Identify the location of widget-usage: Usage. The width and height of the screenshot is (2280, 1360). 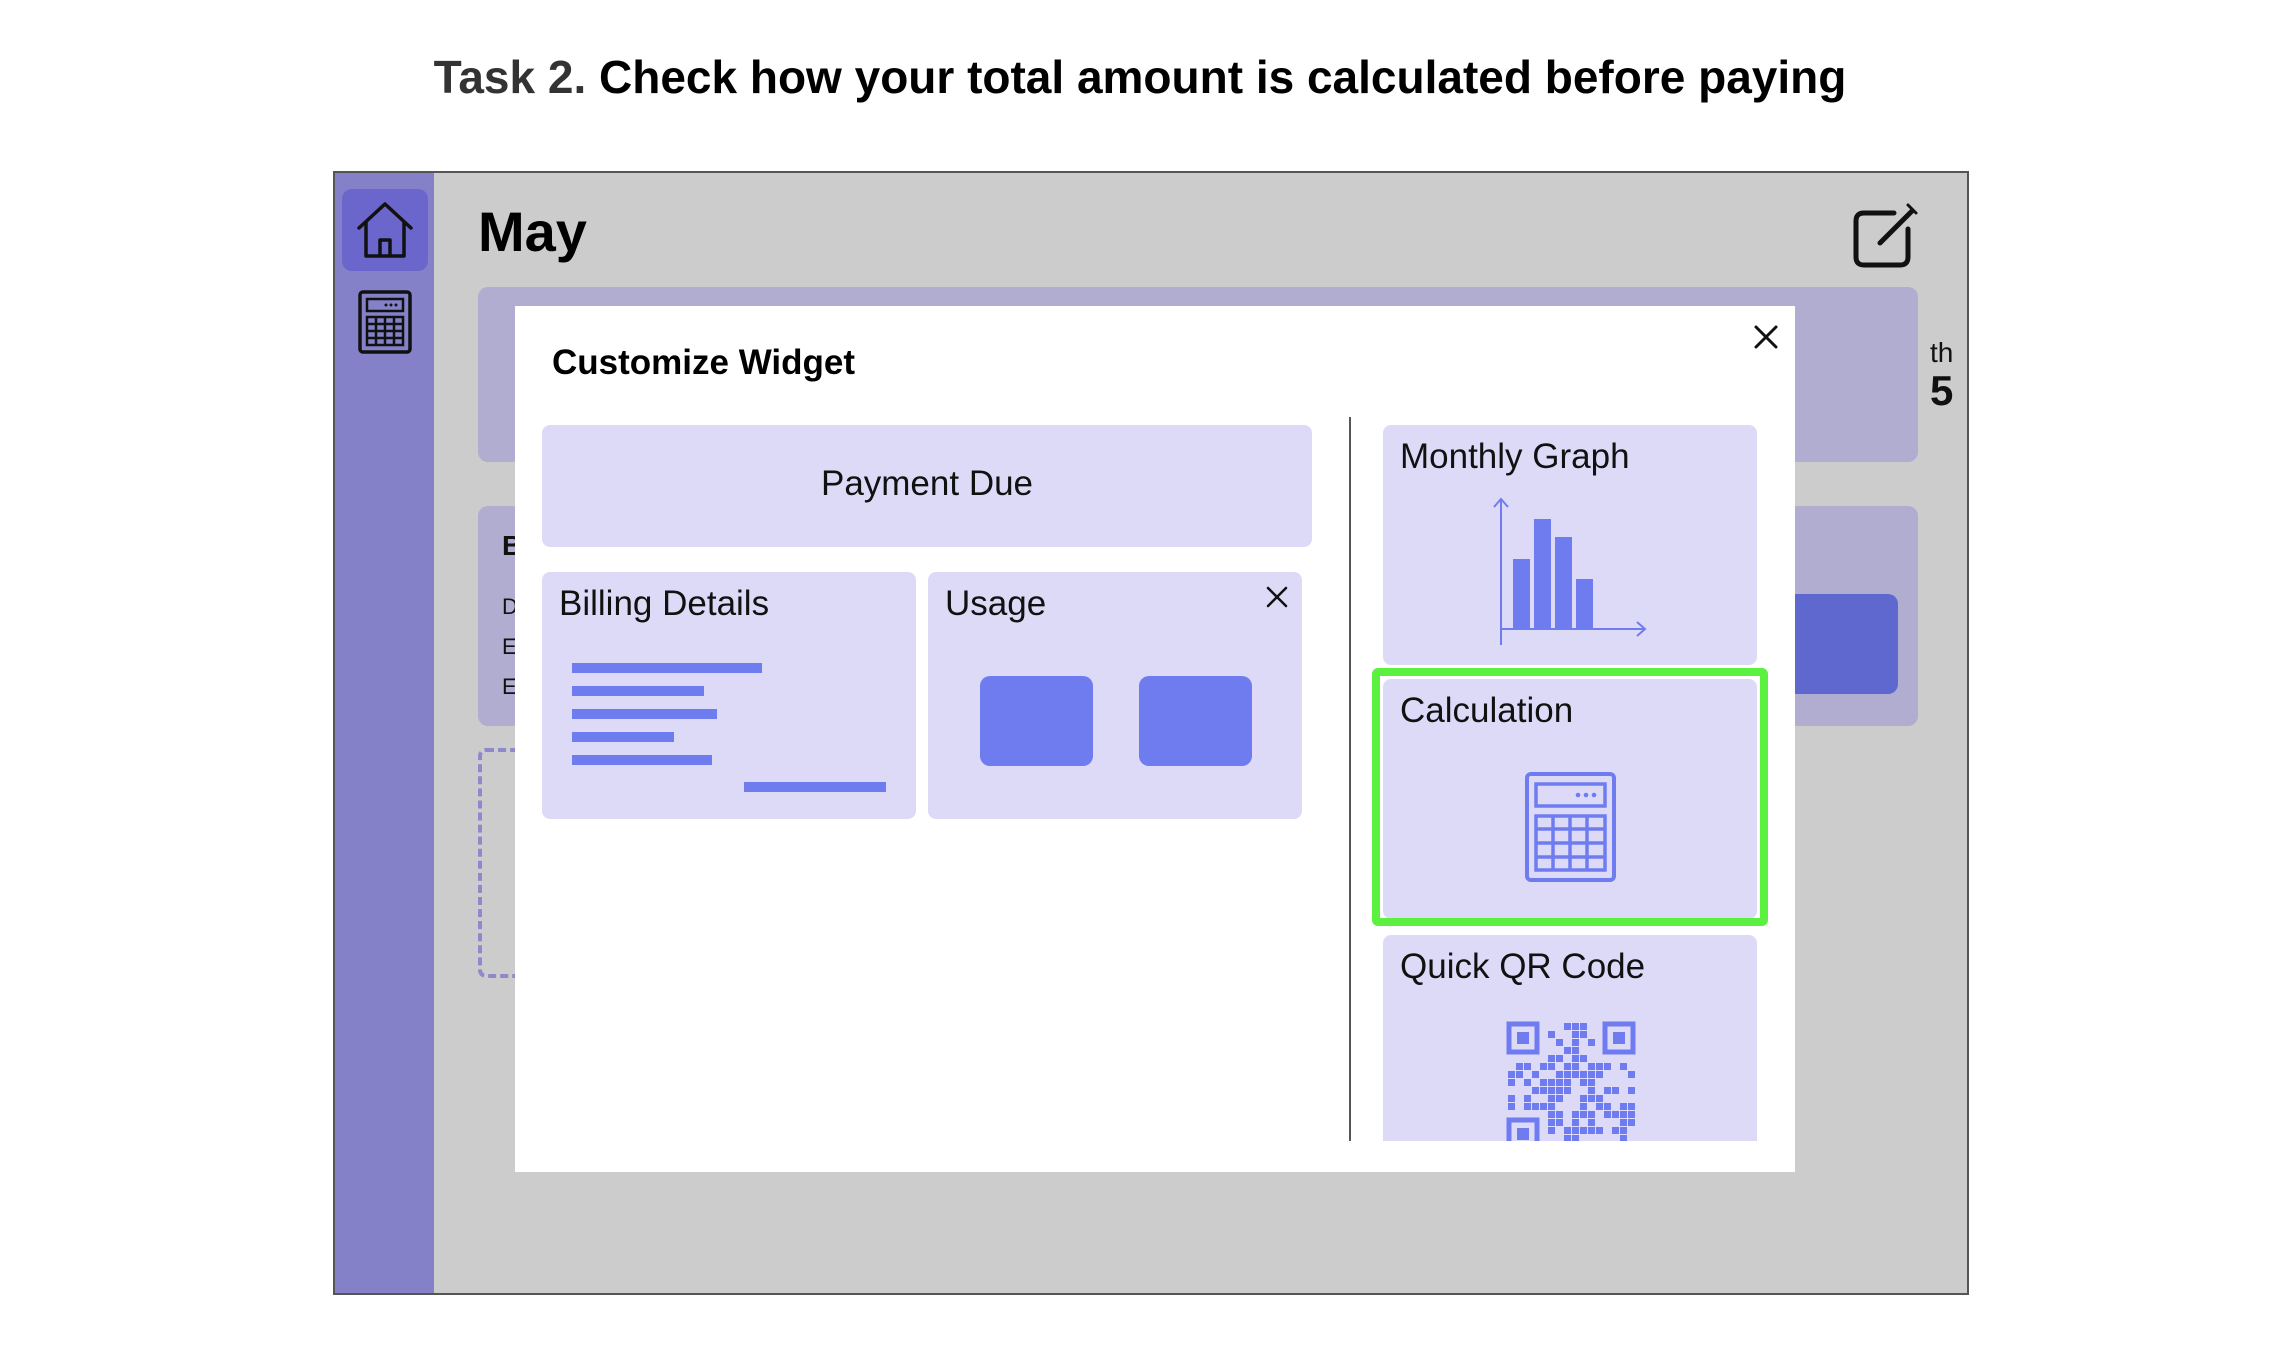
(1115, 695).